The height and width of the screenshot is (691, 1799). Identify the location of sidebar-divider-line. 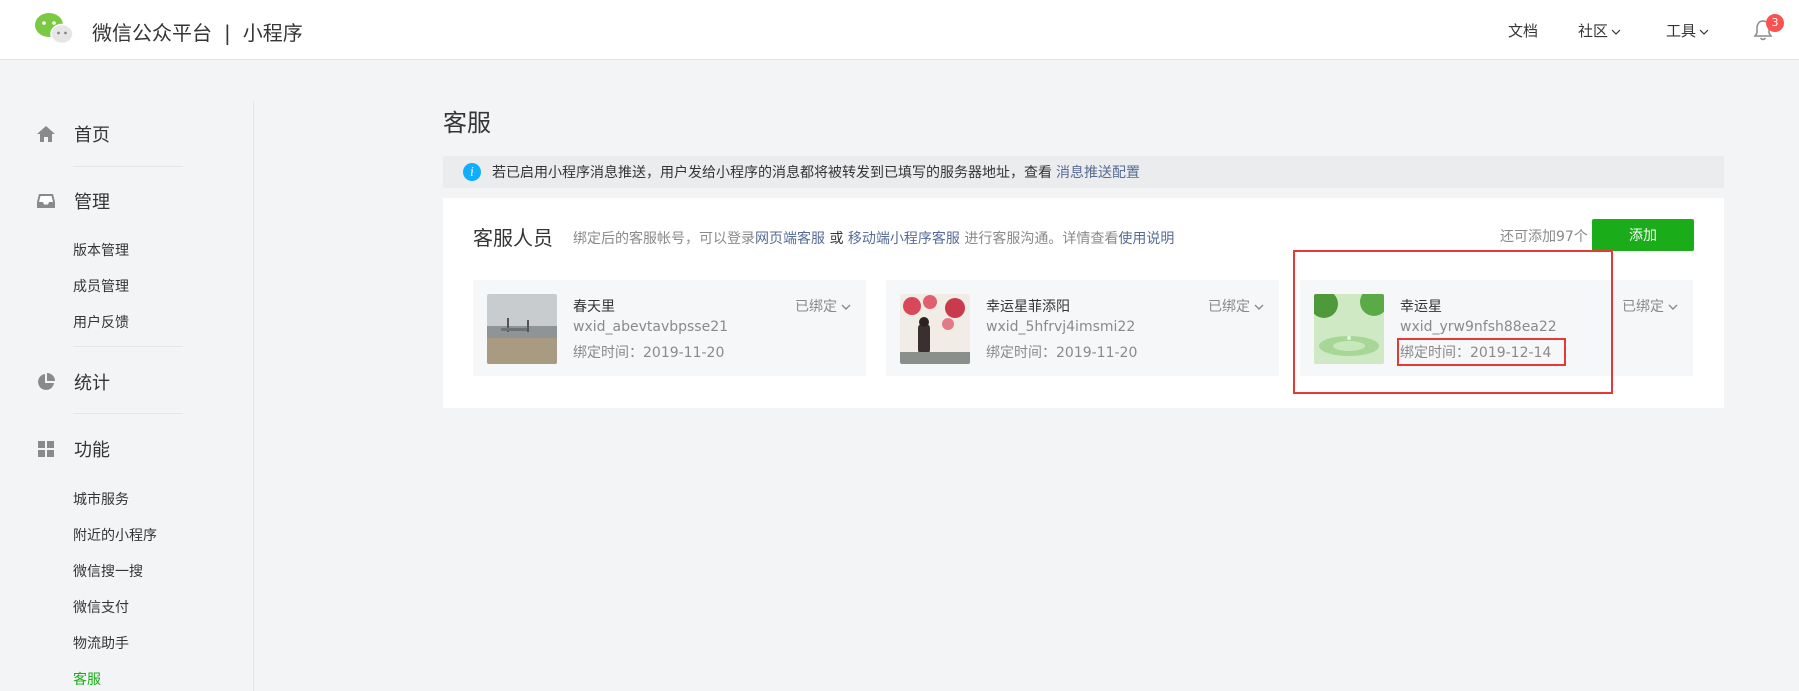
(253, 396).